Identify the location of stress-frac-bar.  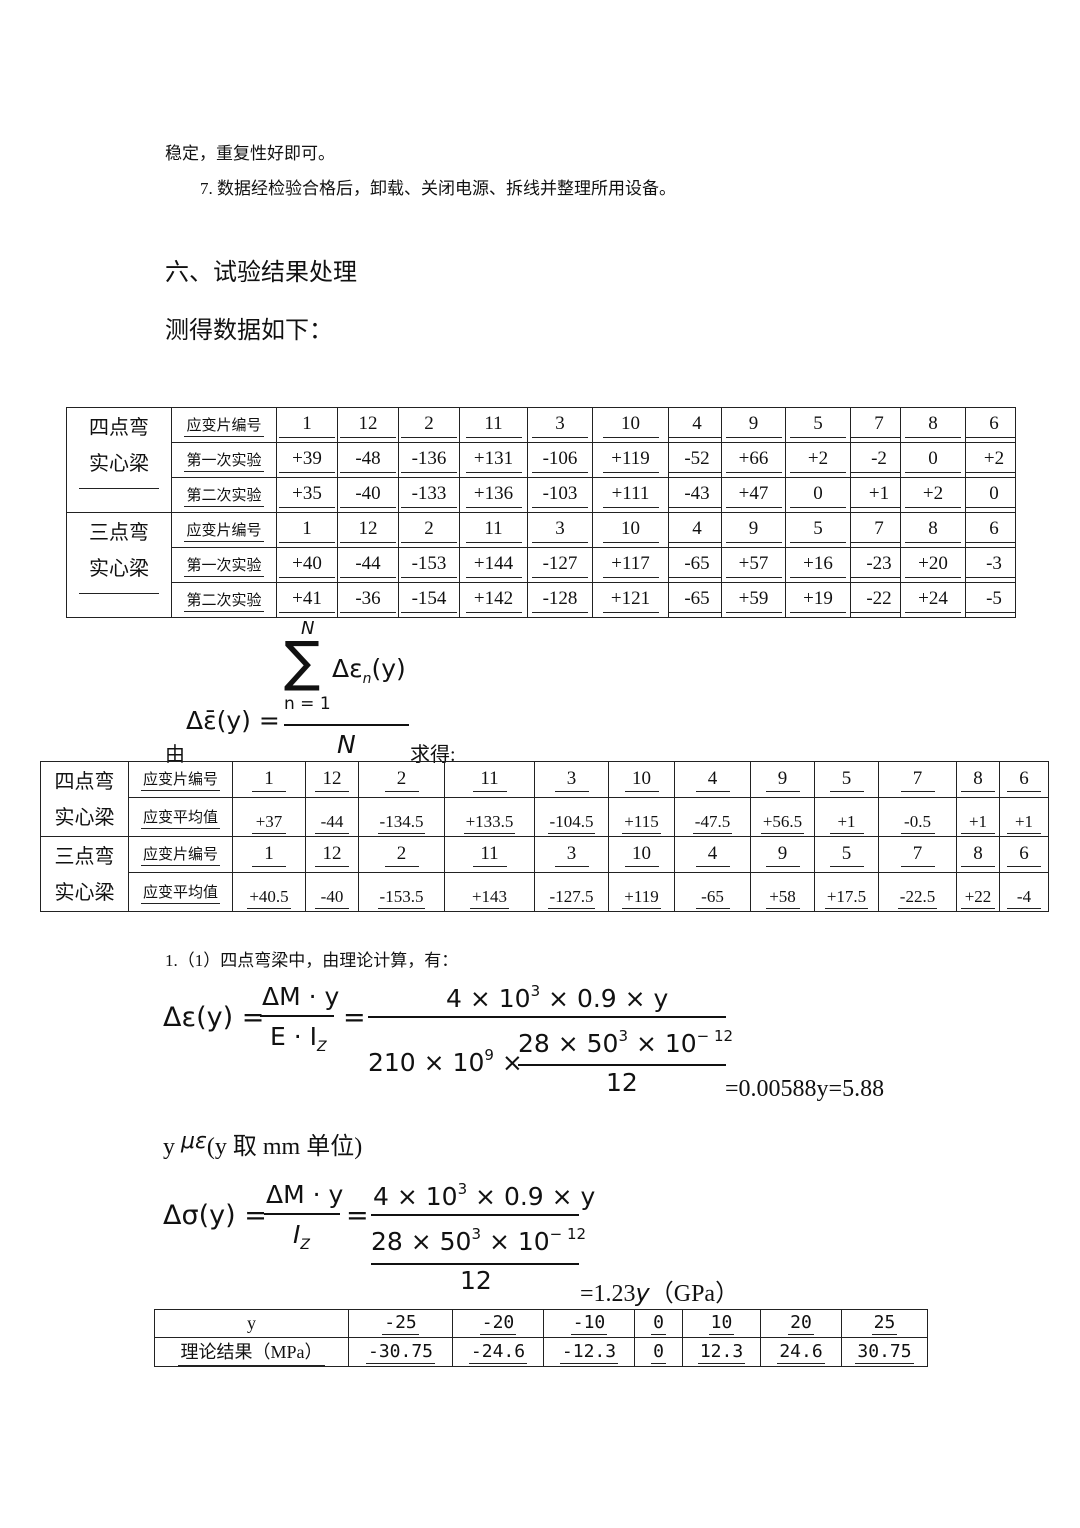
(302, 1214).